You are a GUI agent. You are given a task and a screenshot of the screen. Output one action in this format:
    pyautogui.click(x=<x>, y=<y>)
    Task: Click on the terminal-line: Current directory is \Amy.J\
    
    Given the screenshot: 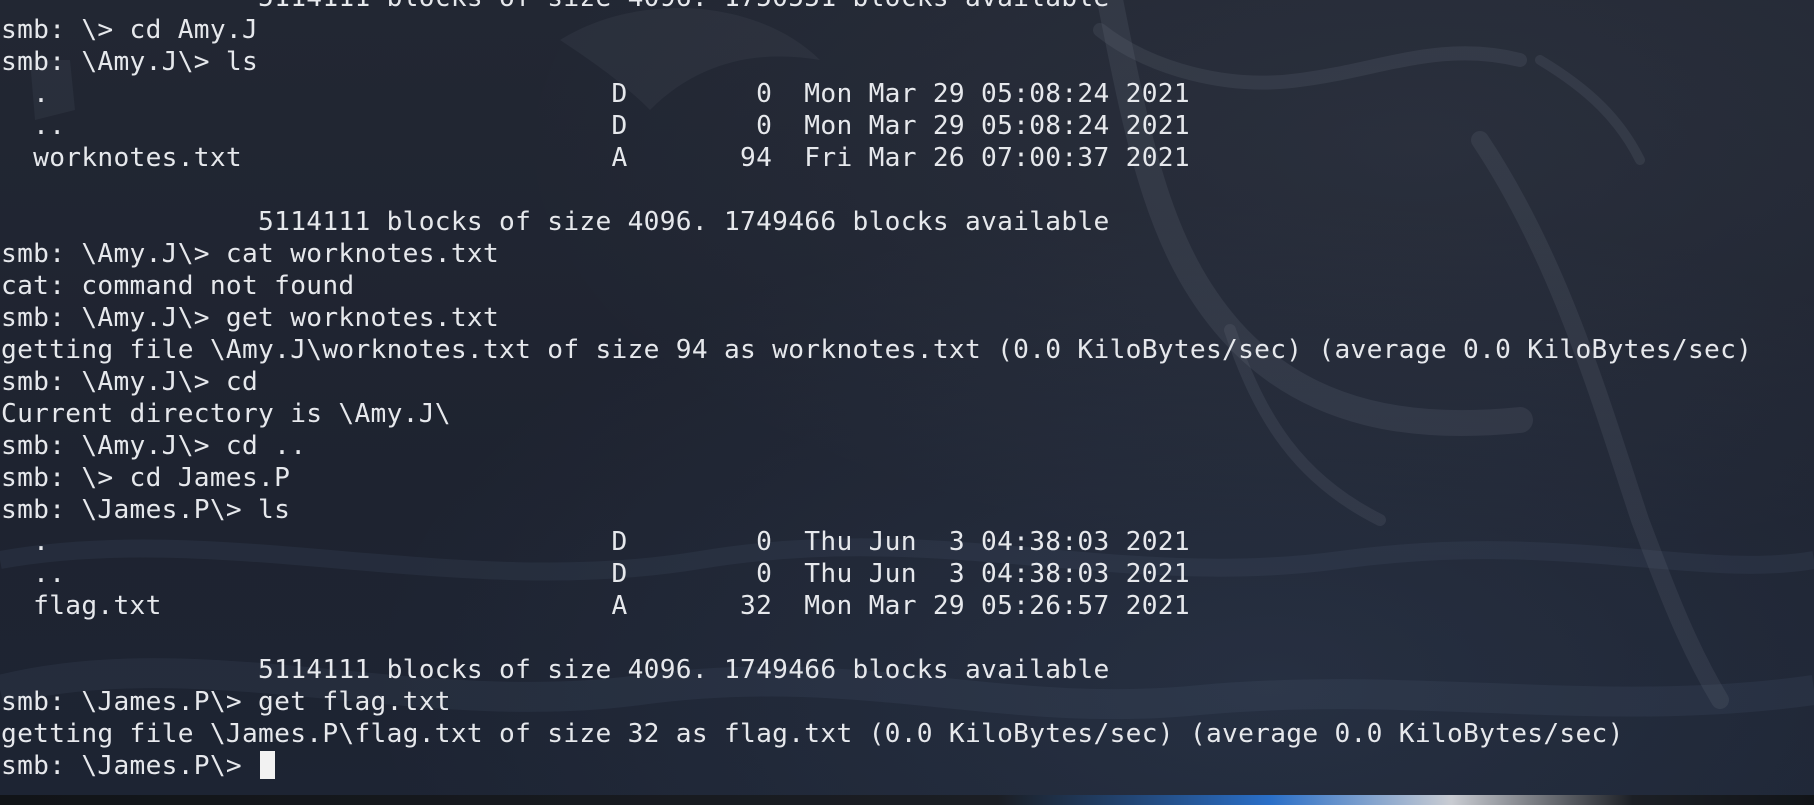 What is the action you would take?
    pyautogui.click(x=226, y=414)
    